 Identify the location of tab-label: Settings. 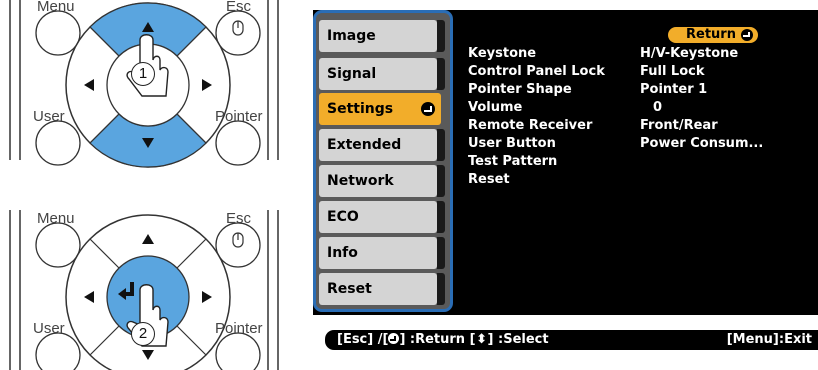
(360, 109).